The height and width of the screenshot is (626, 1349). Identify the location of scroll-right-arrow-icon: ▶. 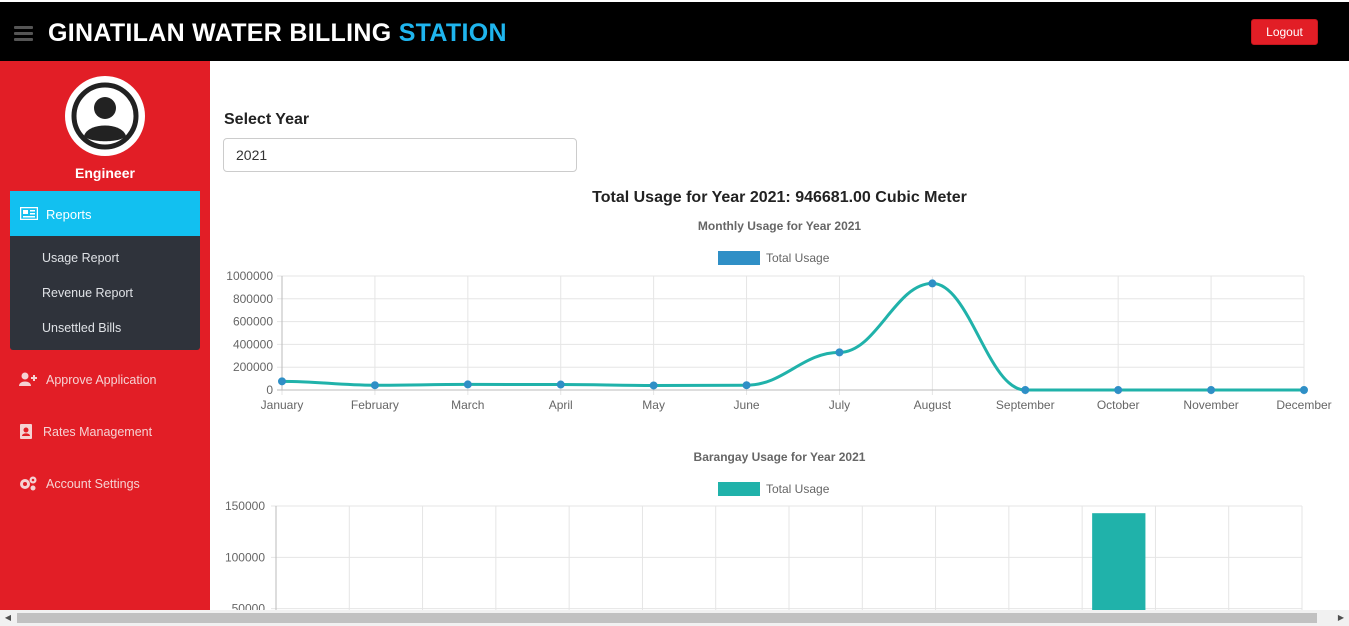
(1341, 618).